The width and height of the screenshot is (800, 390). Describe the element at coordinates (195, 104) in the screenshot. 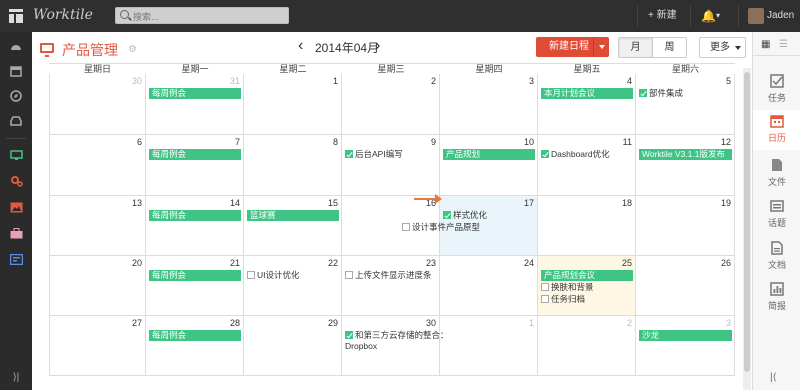

I see `day-cell: 31` at that location.